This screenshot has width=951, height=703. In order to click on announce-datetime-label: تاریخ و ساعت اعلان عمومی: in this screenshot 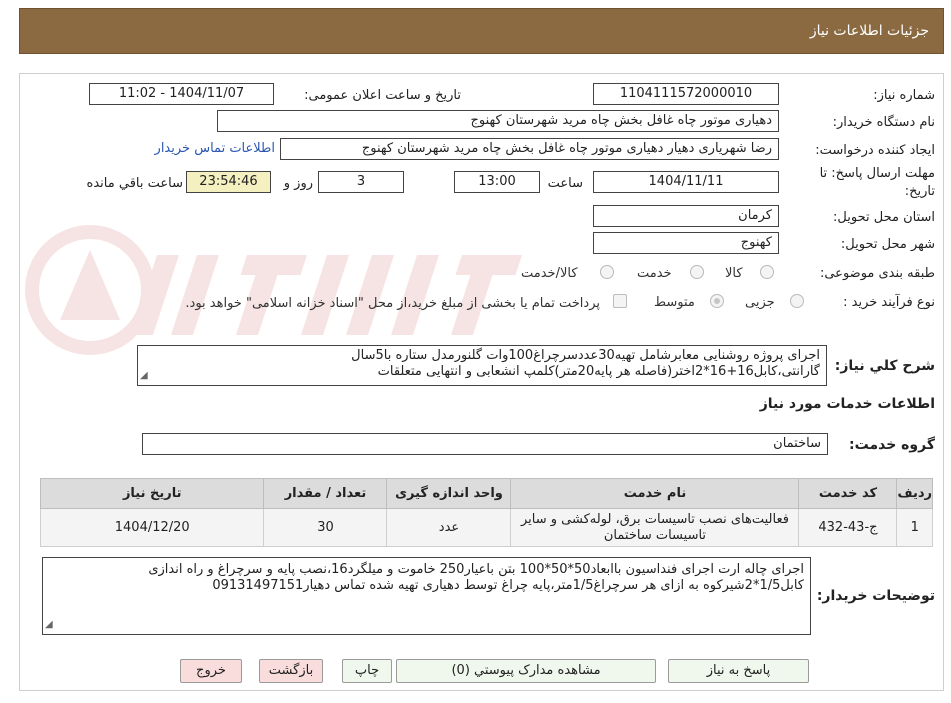, I will do `click(382, 95)`.